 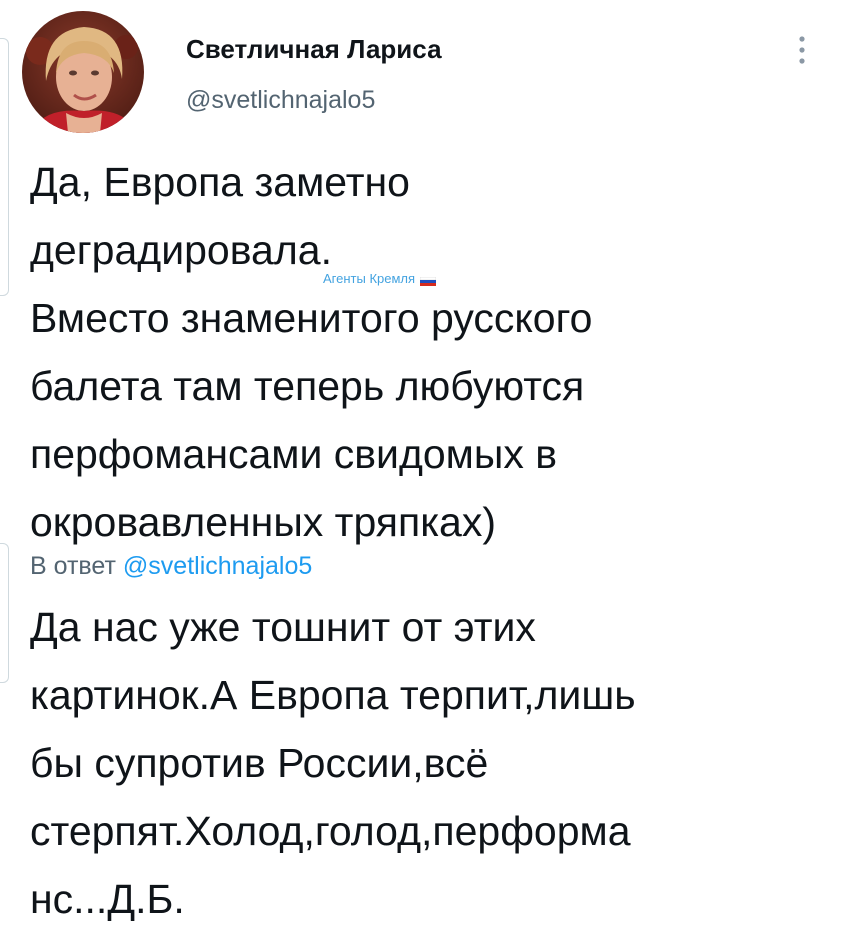 What do you see at coordinates (280, 100) in the screenshot?
I see `author-handle: @svetlichnajalo5` at bounding box center [280, 100].